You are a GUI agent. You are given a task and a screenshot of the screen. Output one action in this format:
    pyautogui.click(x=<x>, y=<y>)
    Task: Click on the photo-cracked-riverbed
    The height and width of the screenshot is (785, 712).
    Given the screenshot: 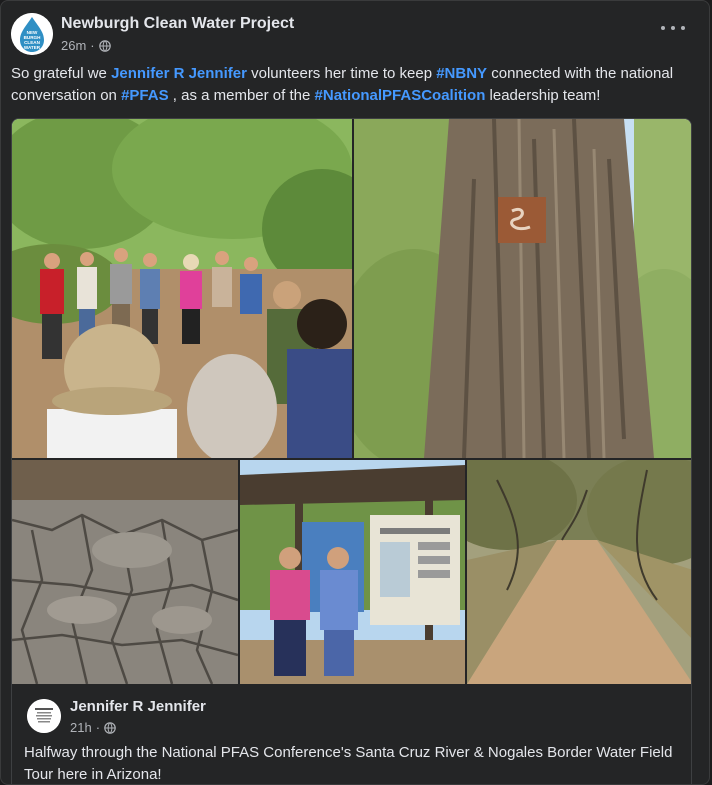 What is the action you would take?
    pyautogui.click(x=125, y=572)
    